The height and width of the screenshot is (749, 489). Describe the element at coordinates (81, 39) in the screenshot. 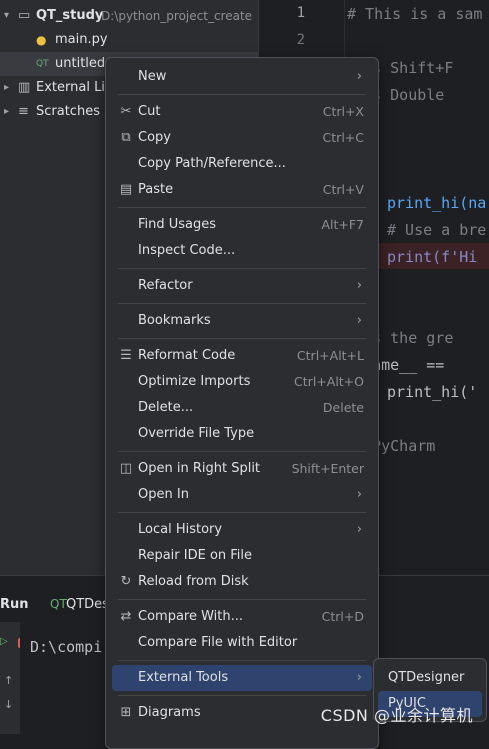

I see `file-label: main.py` at that location.